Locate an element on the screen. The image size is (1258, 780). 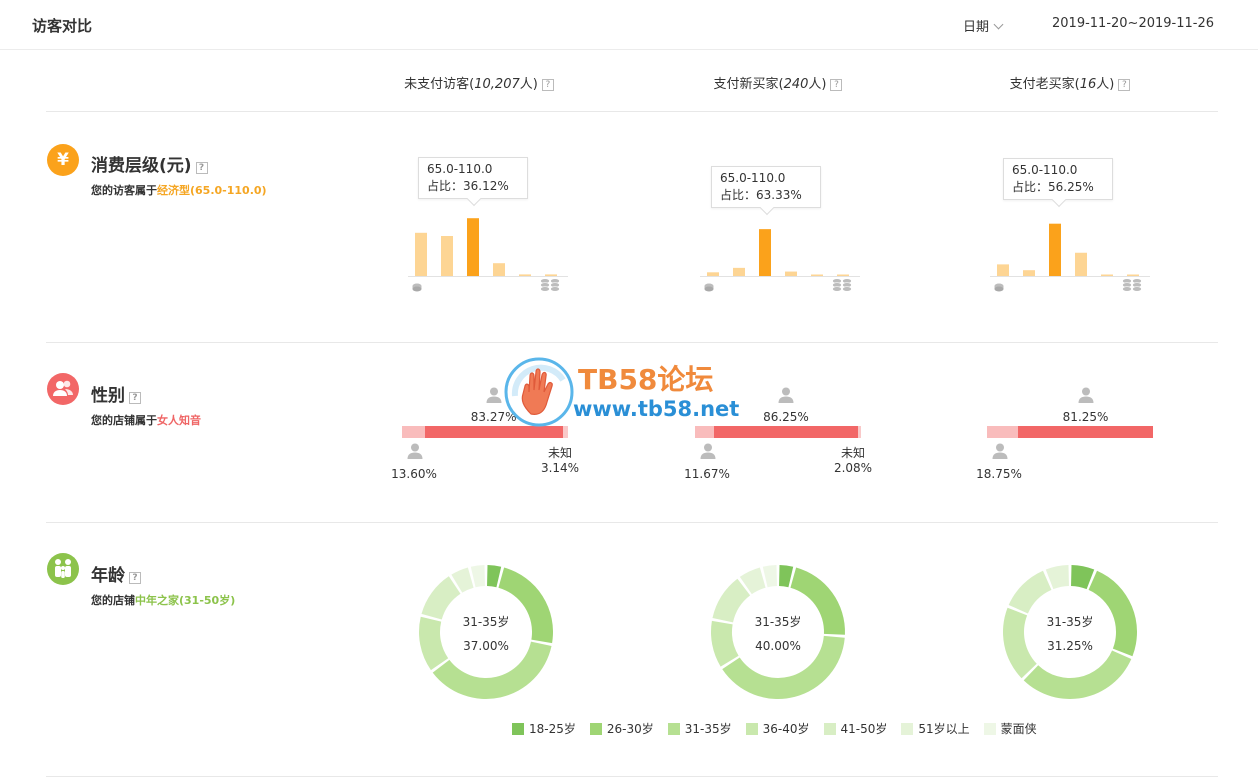
legend-item: 51岁以上 is located at coordinates (935, 728).